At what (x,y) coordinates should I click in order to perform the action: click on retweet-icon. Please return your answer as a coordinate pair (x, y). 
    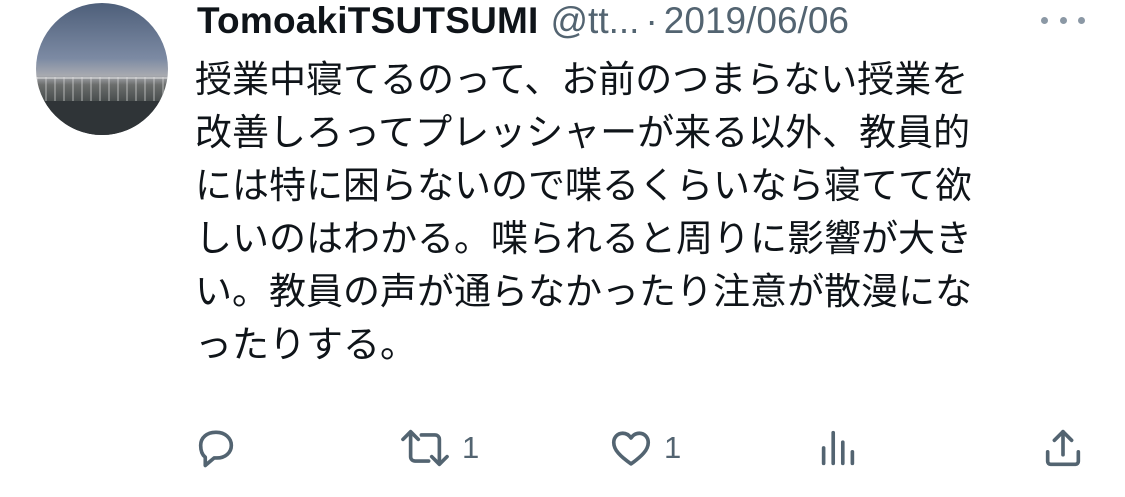
    Looking at the image, I should click on (425, 448).